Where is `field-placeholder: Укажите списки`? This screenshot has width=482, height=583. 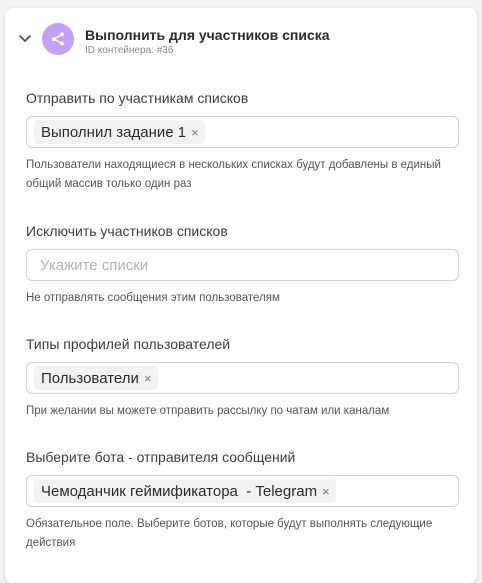 field-placeholder: Укажите списки is located at coordinates (94, 265).